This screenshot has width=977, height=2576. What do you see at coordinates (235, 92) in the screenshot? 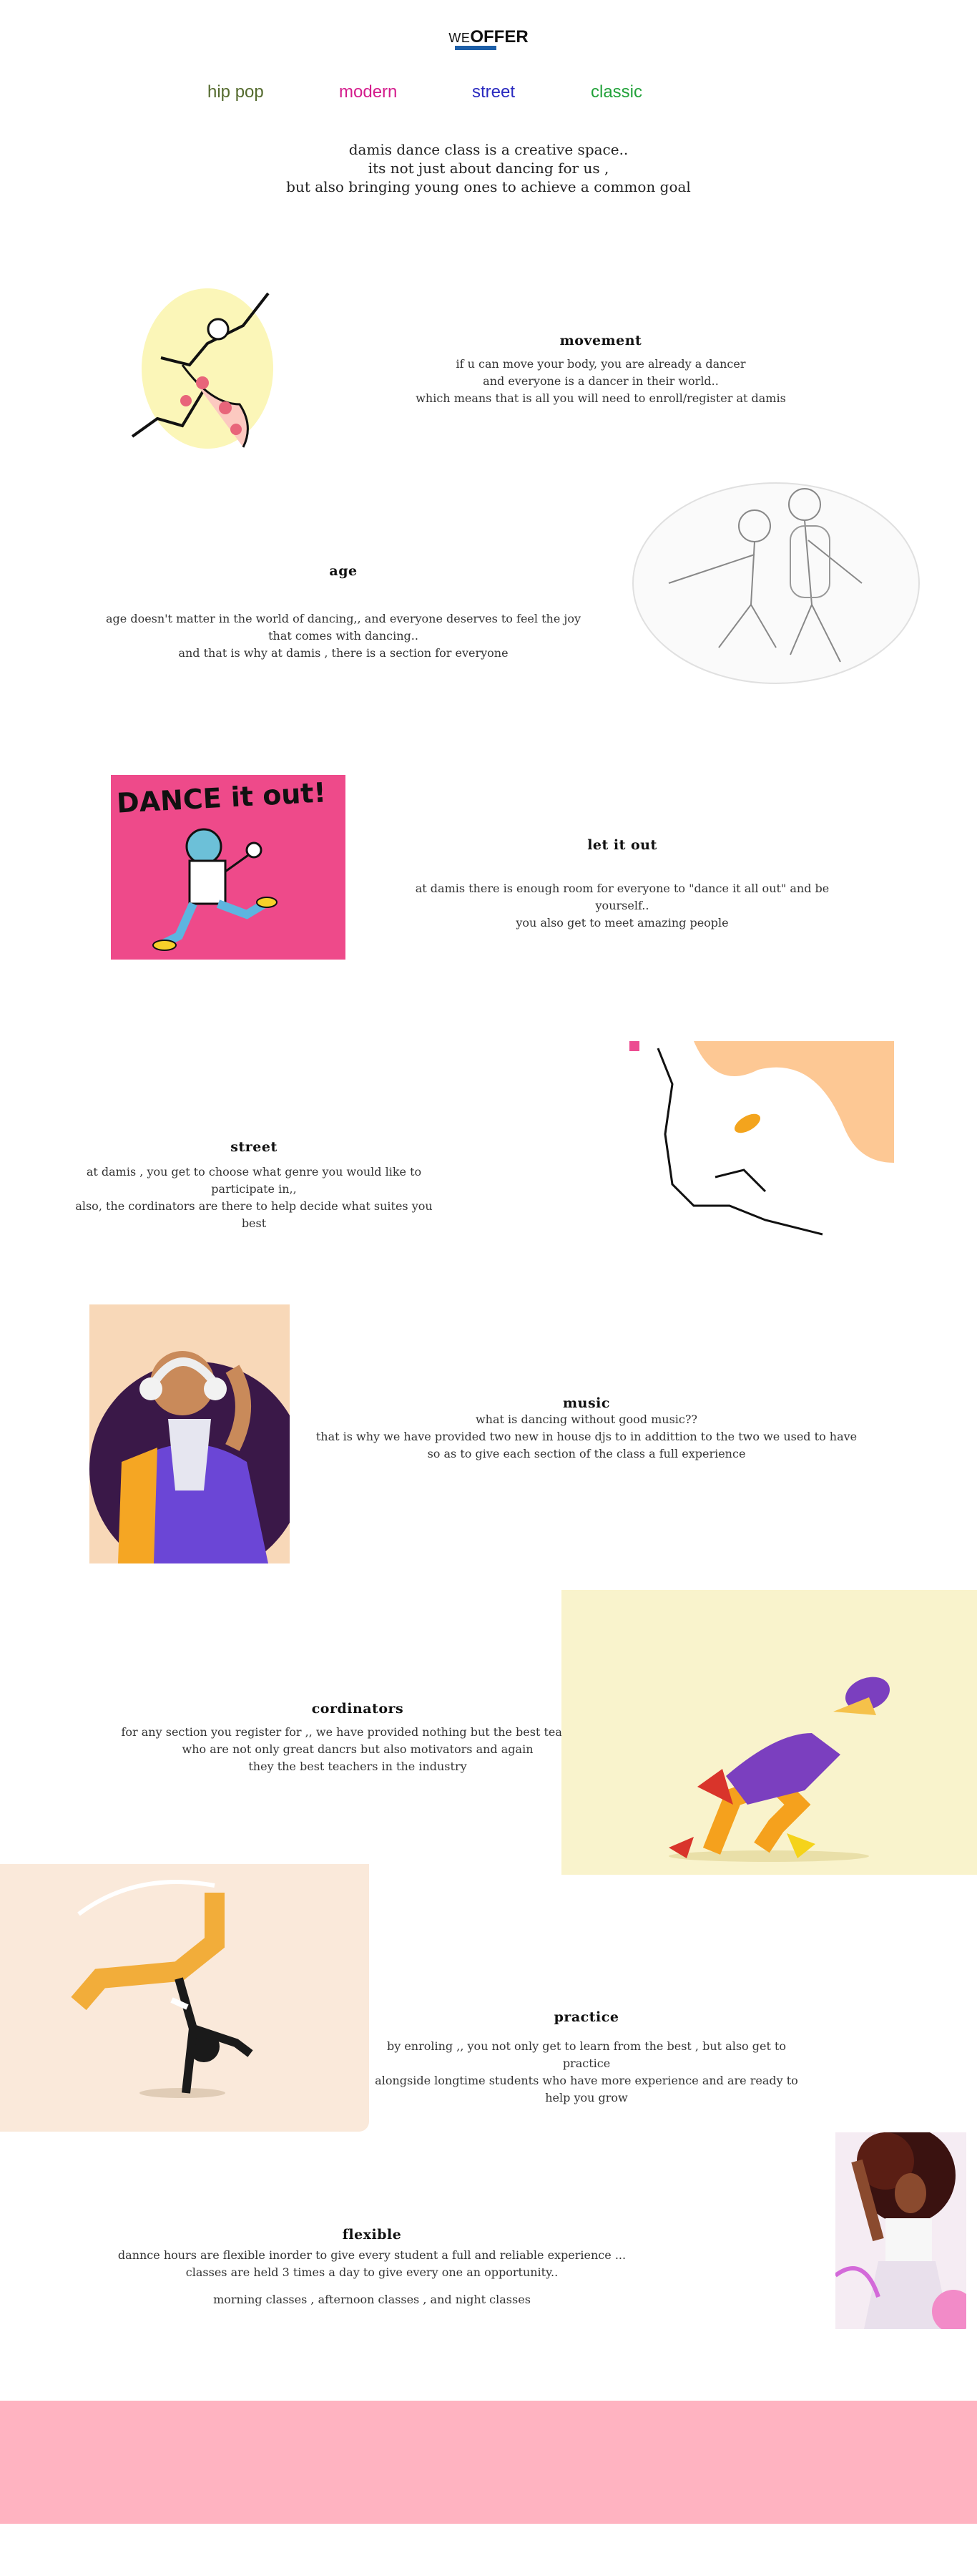
I see `nav-hip-pop: hip pop` at bounding box center [235, 92].